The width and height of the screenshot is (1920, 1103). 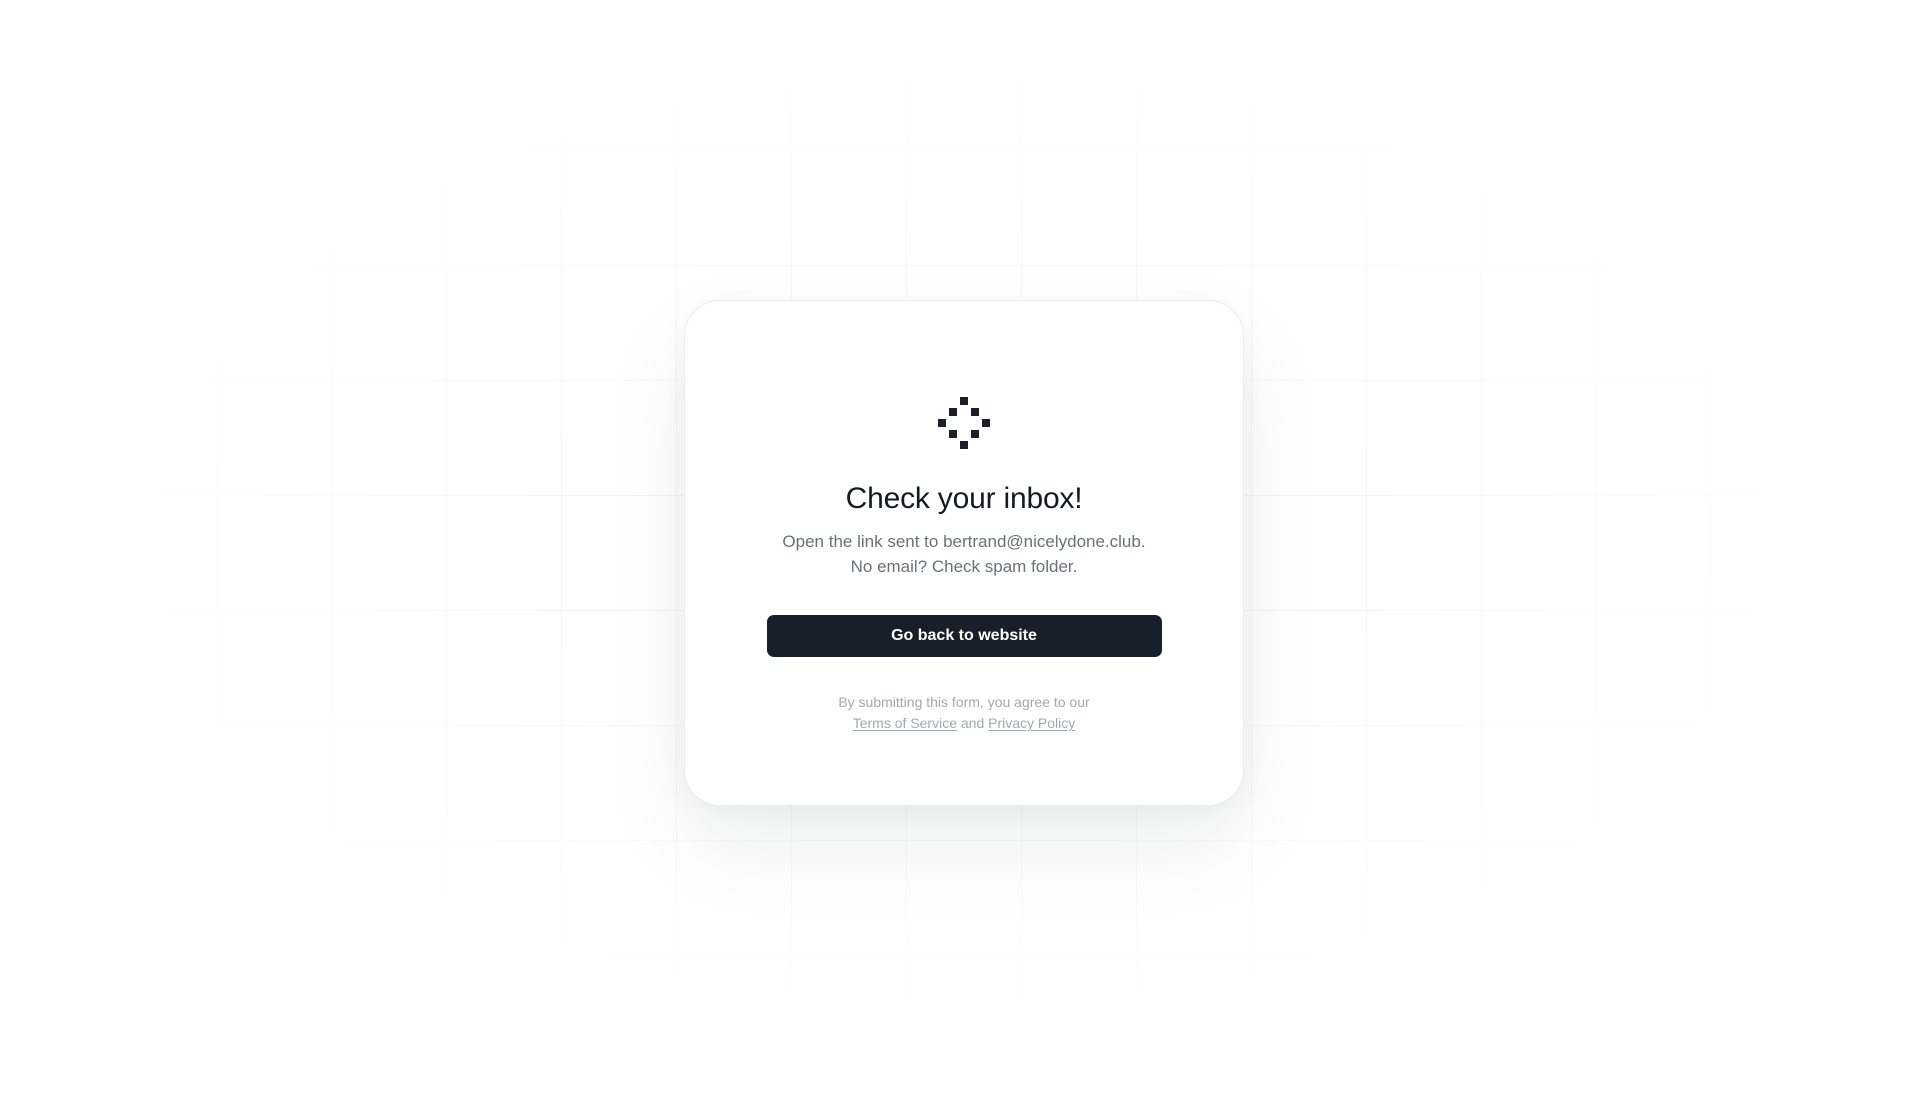 I want to click on legal-links-line: Terms of Service and Privacy Policy, so click(x=963, y=723).